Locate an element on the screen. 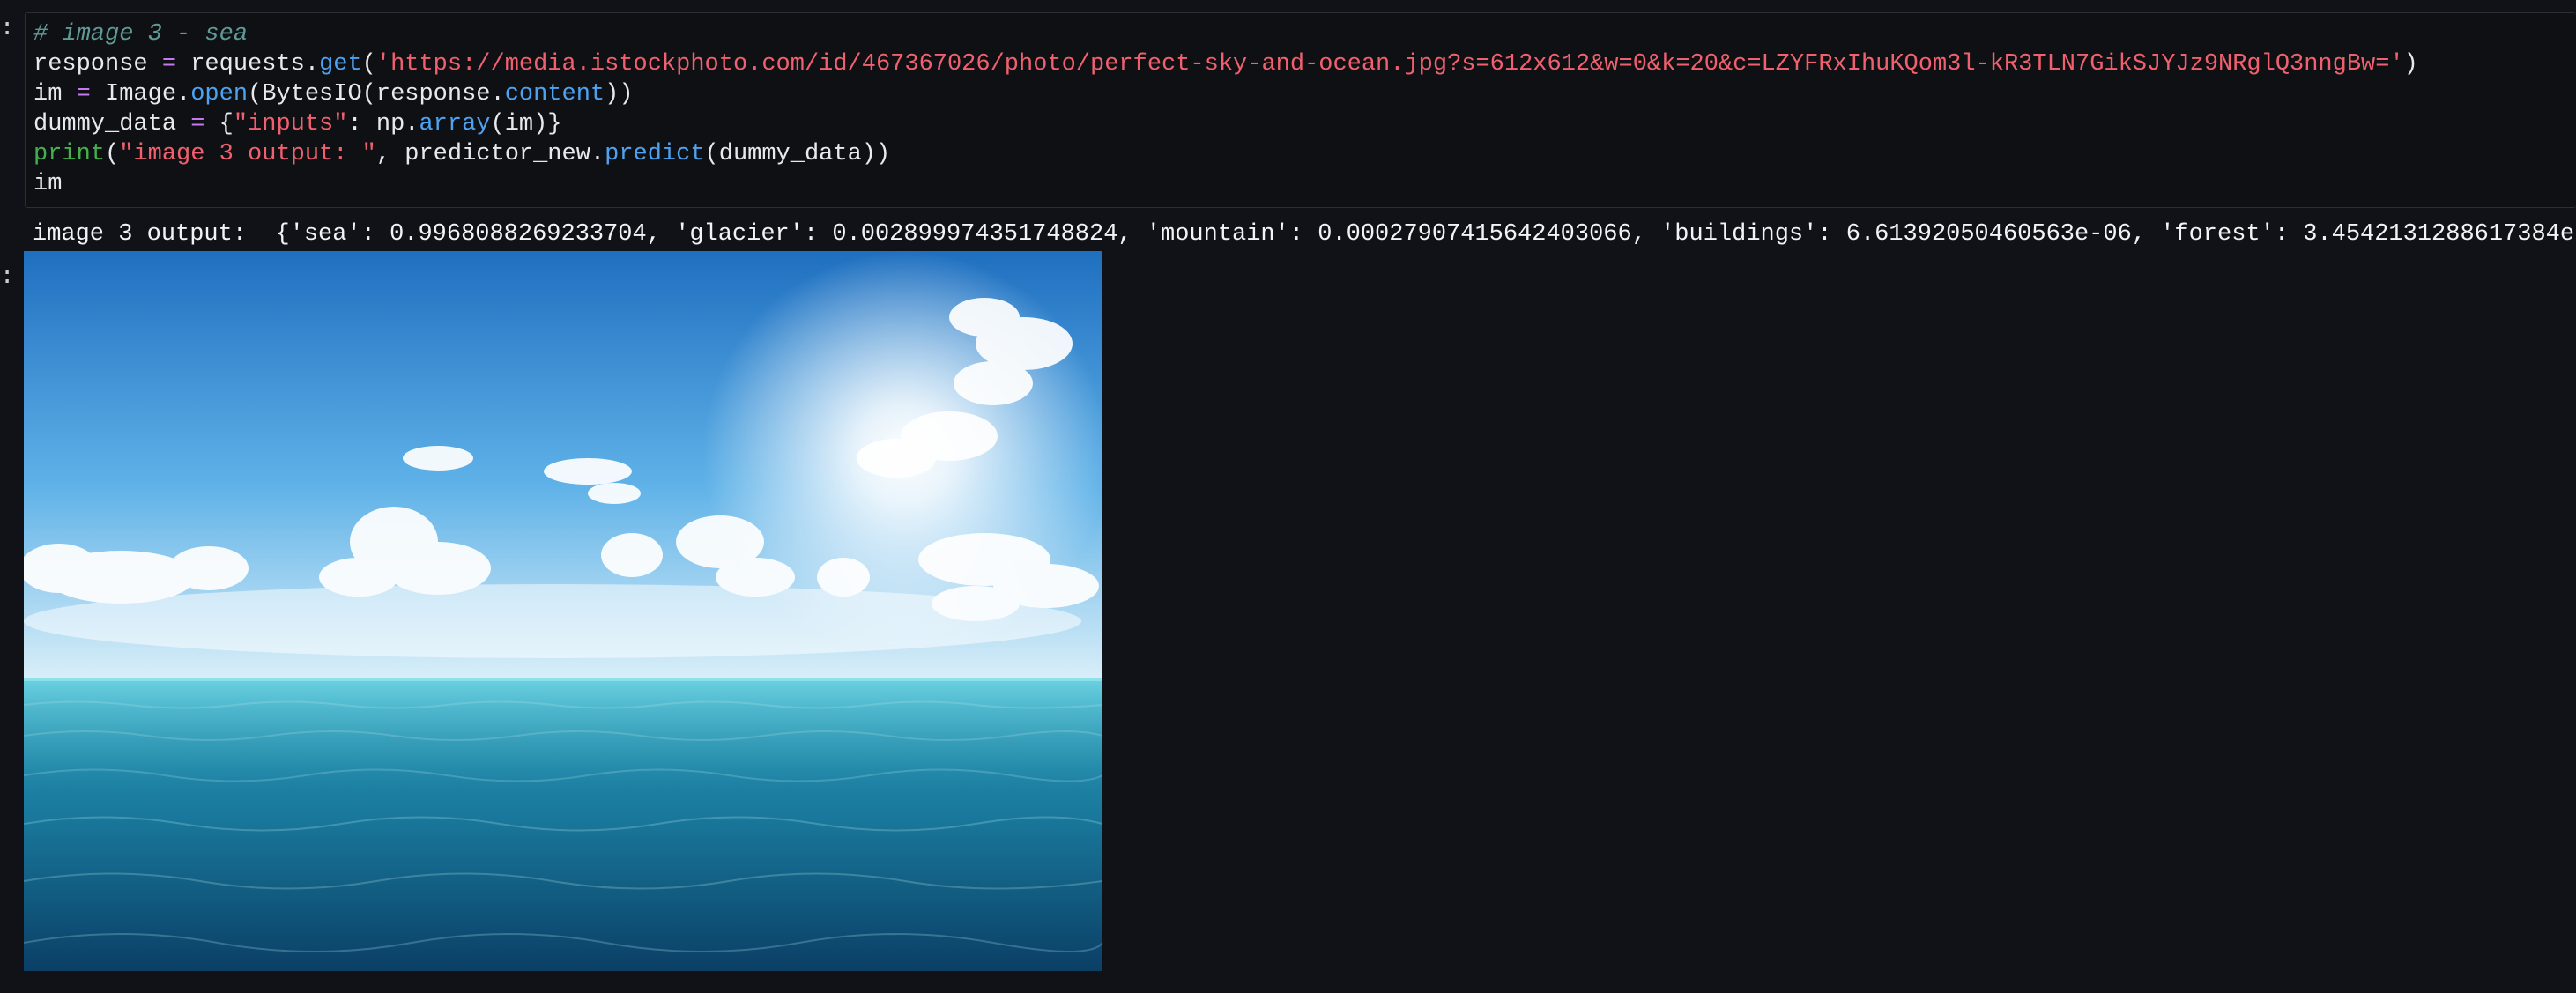 This screenshot has height=993, width=2576. code-object: requests. is located at coordinates (255, 64).